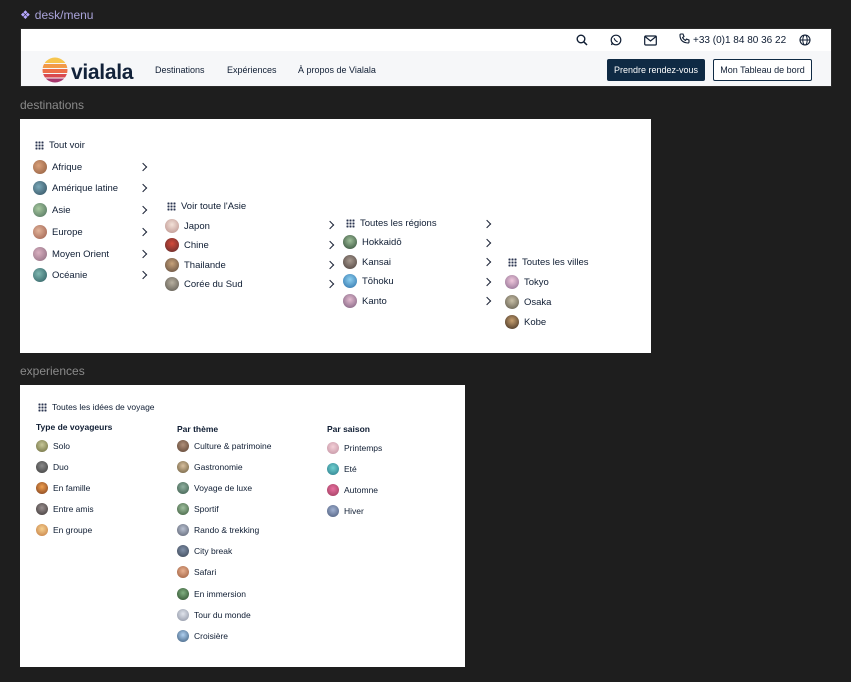 The width and height of the screenshot is (851, 682). I want to click on country-label: Chine, so click(196, 245).